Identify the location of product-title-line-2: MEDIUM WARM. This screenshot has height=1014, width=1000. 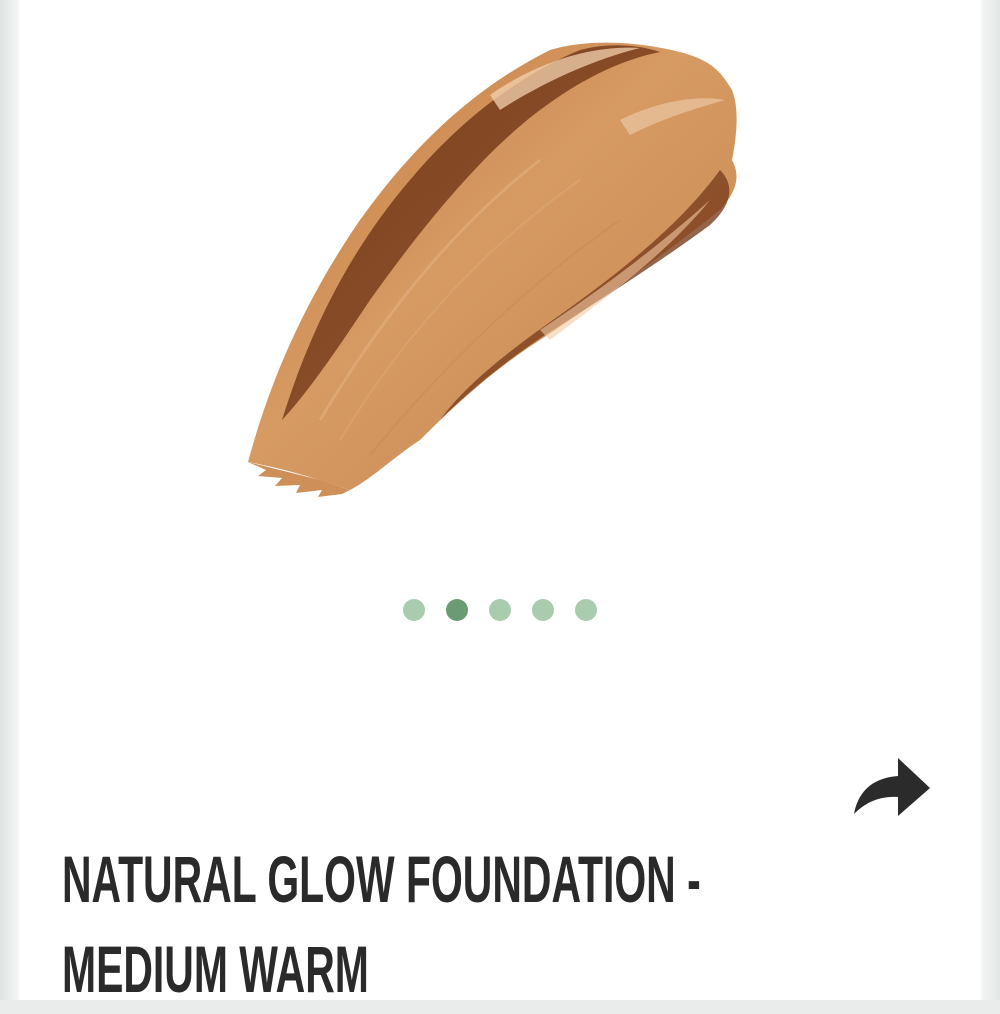
(215, 969).